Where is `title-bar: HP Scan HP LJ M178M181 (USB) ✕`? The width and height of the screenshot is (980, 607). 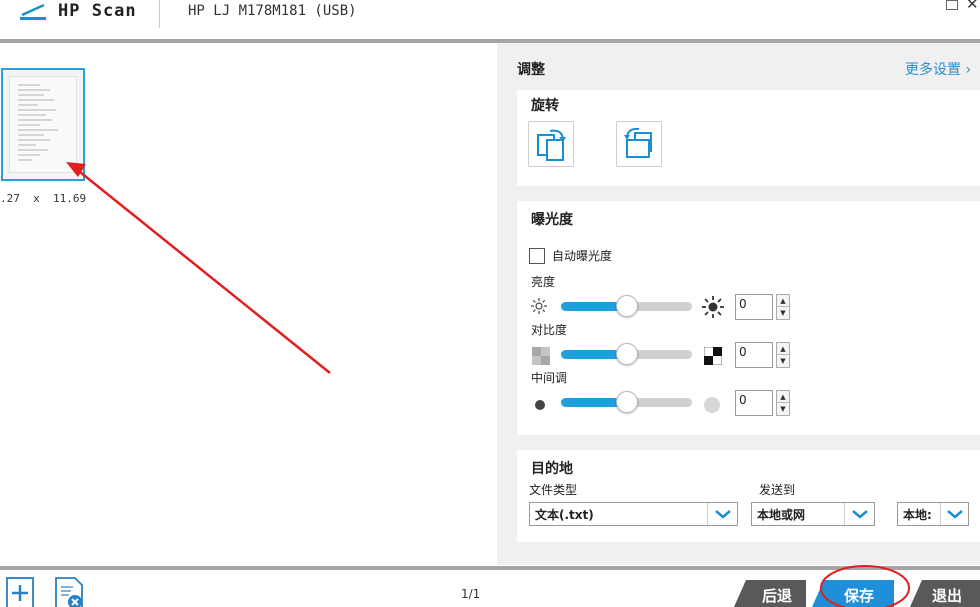
title-bar: HP Scan HP LJ M178M181 (USB) ✕ is located at coordinates (490, 20).